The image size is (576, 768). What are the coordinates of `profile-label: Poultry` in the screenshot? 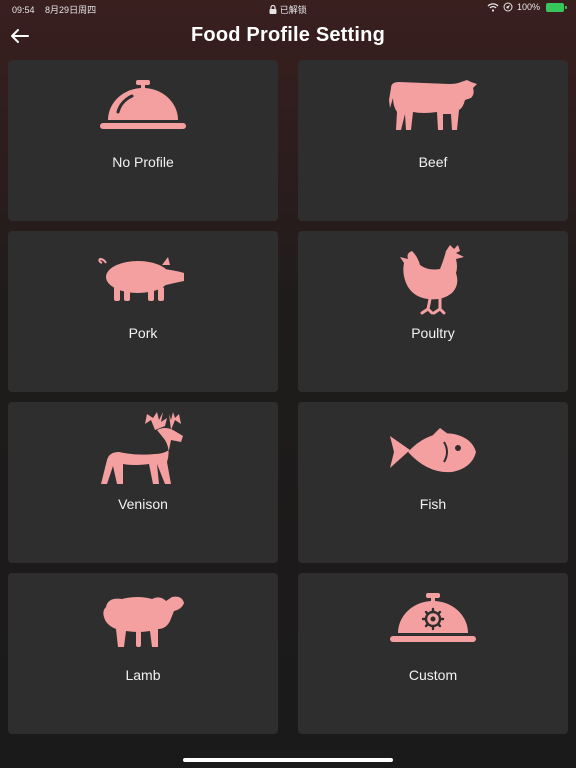 It's located at (433, 333).